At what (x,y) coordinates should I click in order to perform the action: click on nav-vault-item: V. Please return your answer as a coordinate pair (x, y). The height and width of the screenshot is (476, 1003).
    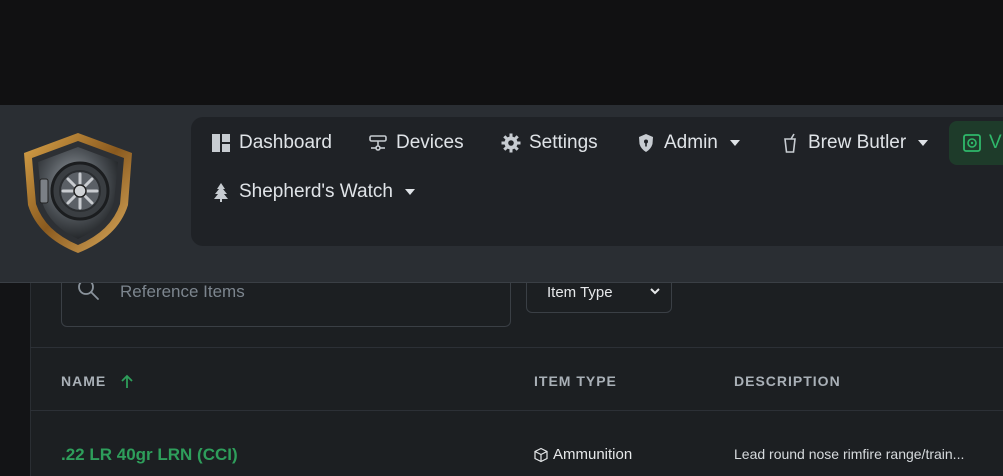
    Looking at the image, I should click on (976, 143).